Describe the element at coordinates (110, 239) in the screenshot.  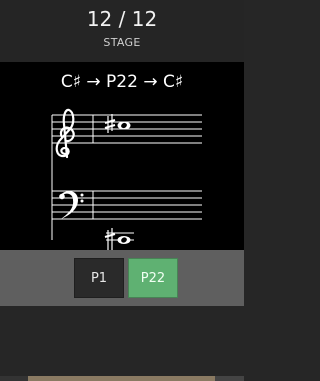
I see `bass-sharp-icon` at that location.